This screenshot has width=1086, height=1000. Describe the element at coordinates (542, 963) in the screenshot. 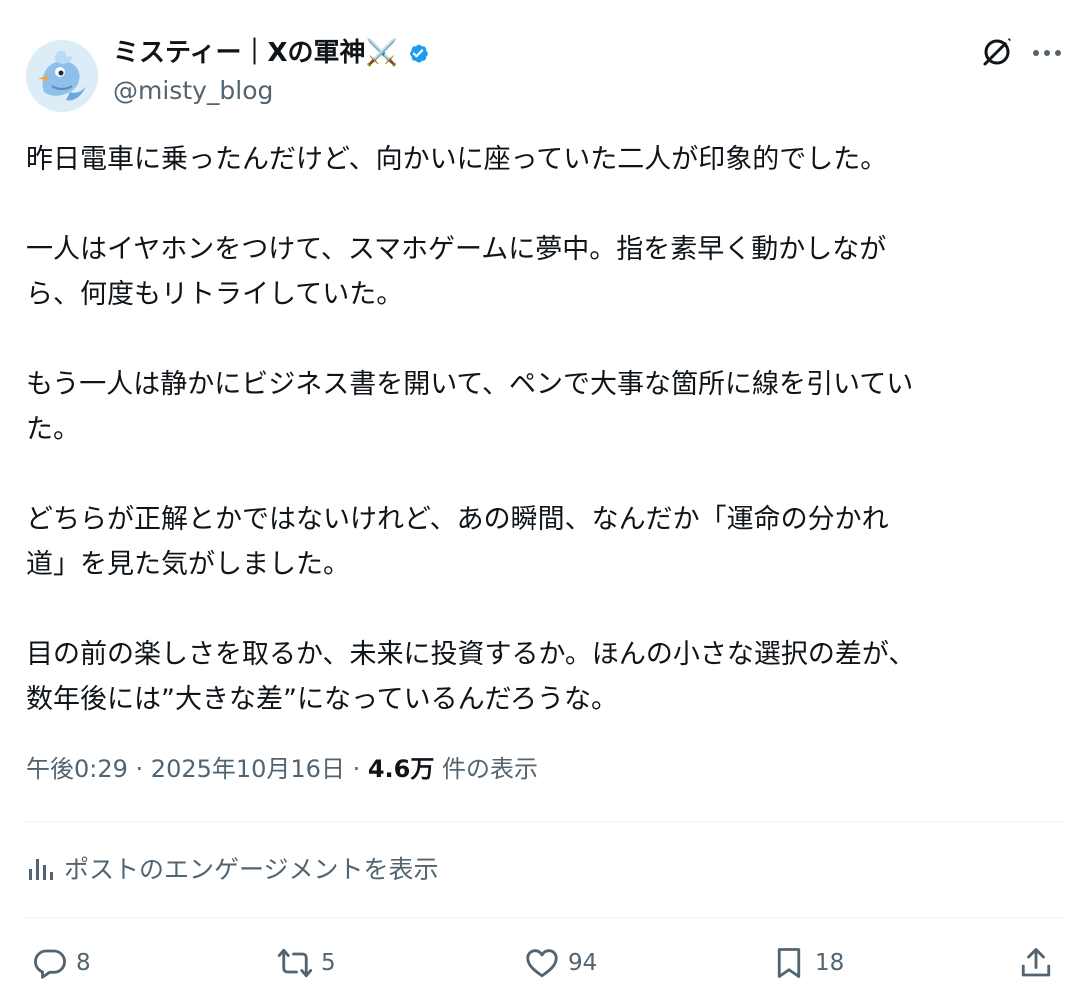

I see `heart-icon` at that location.